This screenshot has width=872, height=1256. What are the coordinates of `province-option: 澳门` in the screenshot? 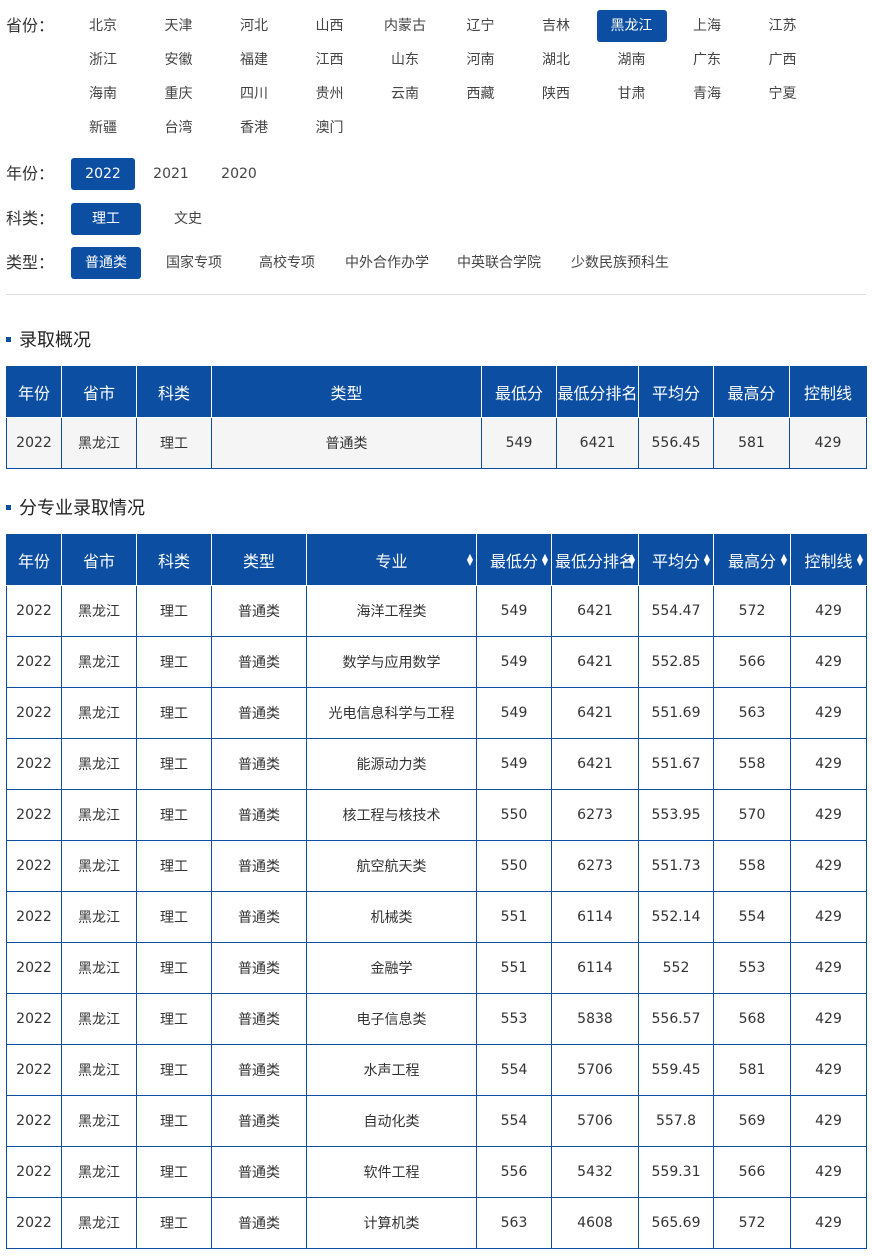 It's located at (330, 128).